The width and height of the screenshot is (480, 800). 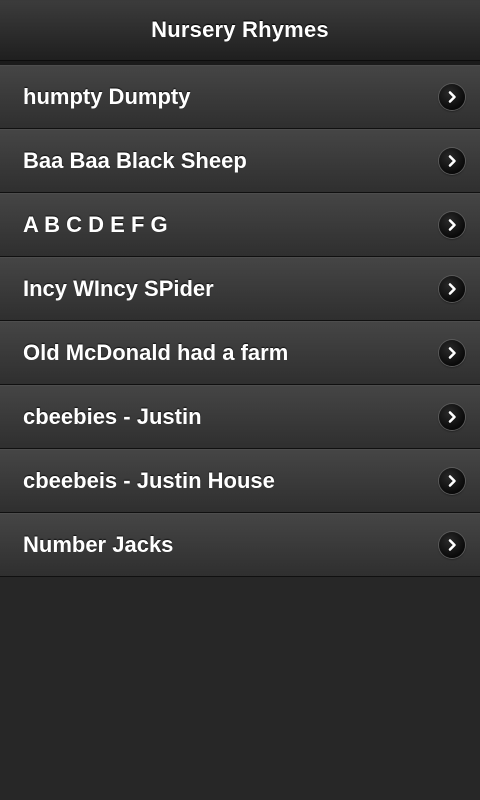 I want to click on title-bar: Nursery Rhymes, so click(x=240, y=30).